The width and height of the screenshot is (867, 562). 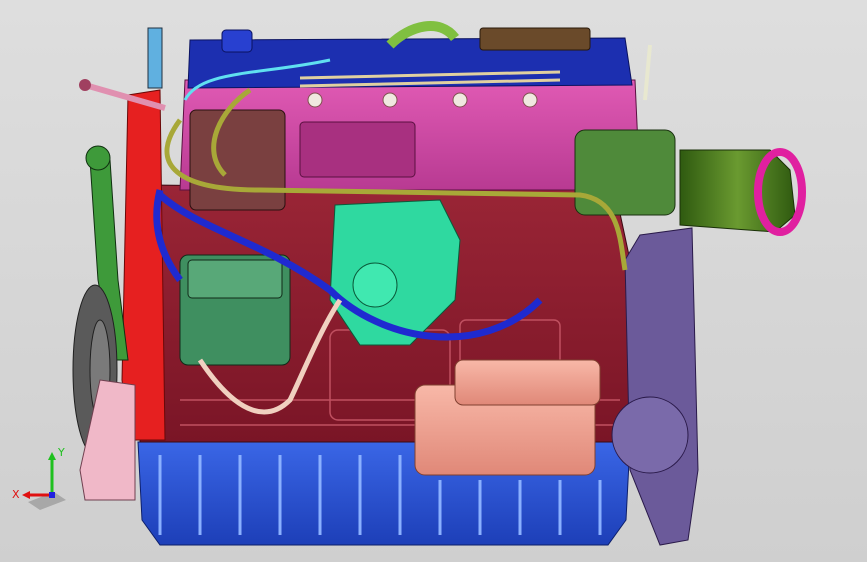 I want to click on z-axis-marker, so click(x=52, y=495).